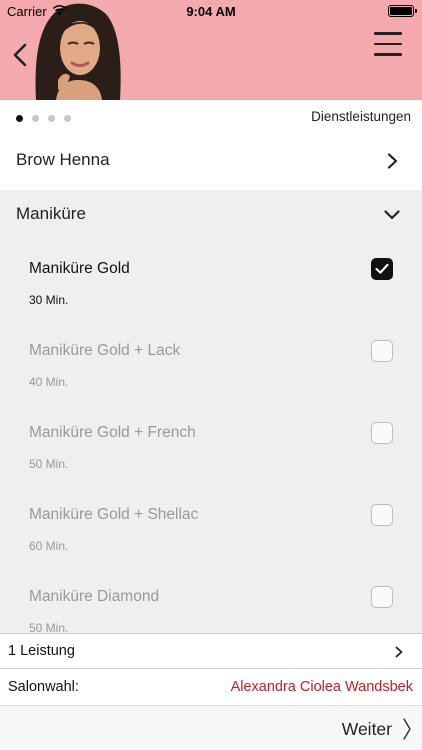 Image resolution: width=422 pixels, height=750 pixels. I want to click on clock-time: 9:04 AM, so click(211, 11).